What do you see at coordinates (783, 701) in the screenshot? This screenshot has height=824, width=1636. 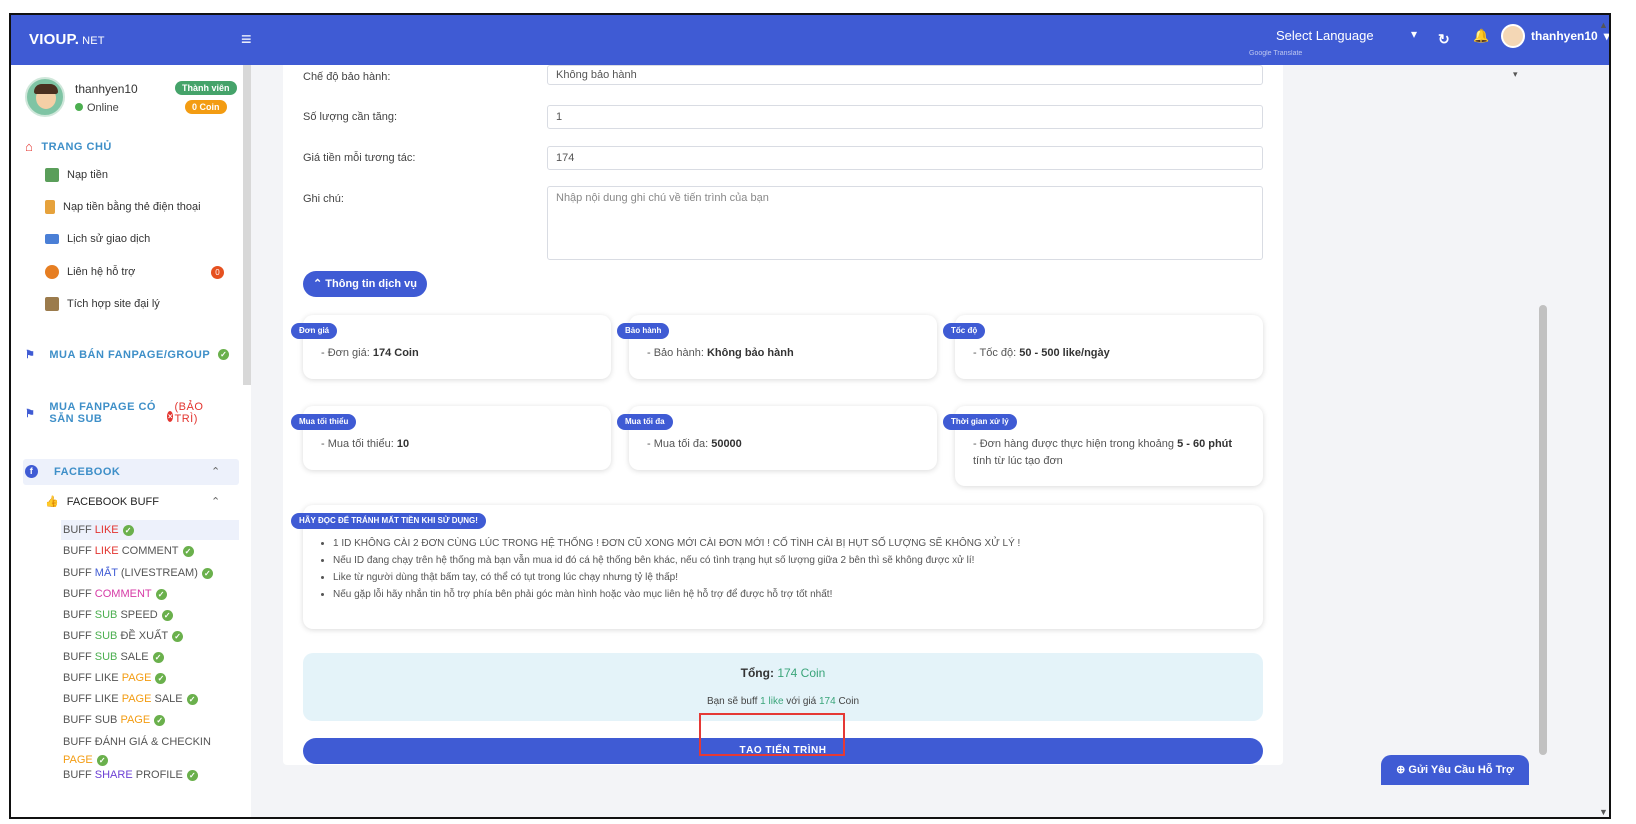 I see `total-description: Bạn sẽ buff 1 like với giá 174 Coin` at bounding box center [783, 701].